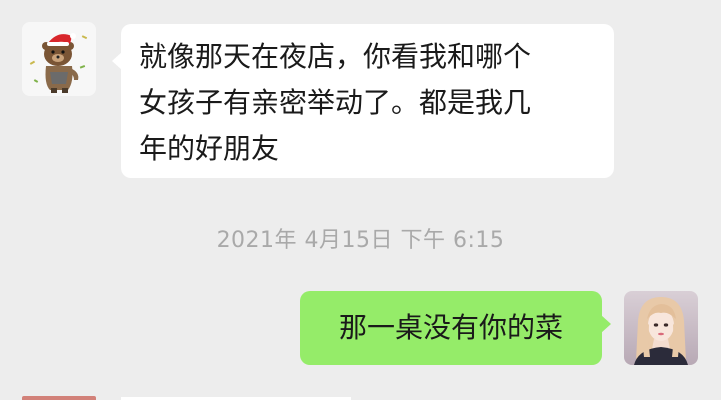 This screenshot has height=400, width=721. I want to click on message-text-line: 女孩子有亲密举动了。都是我几, so click(335, 102).